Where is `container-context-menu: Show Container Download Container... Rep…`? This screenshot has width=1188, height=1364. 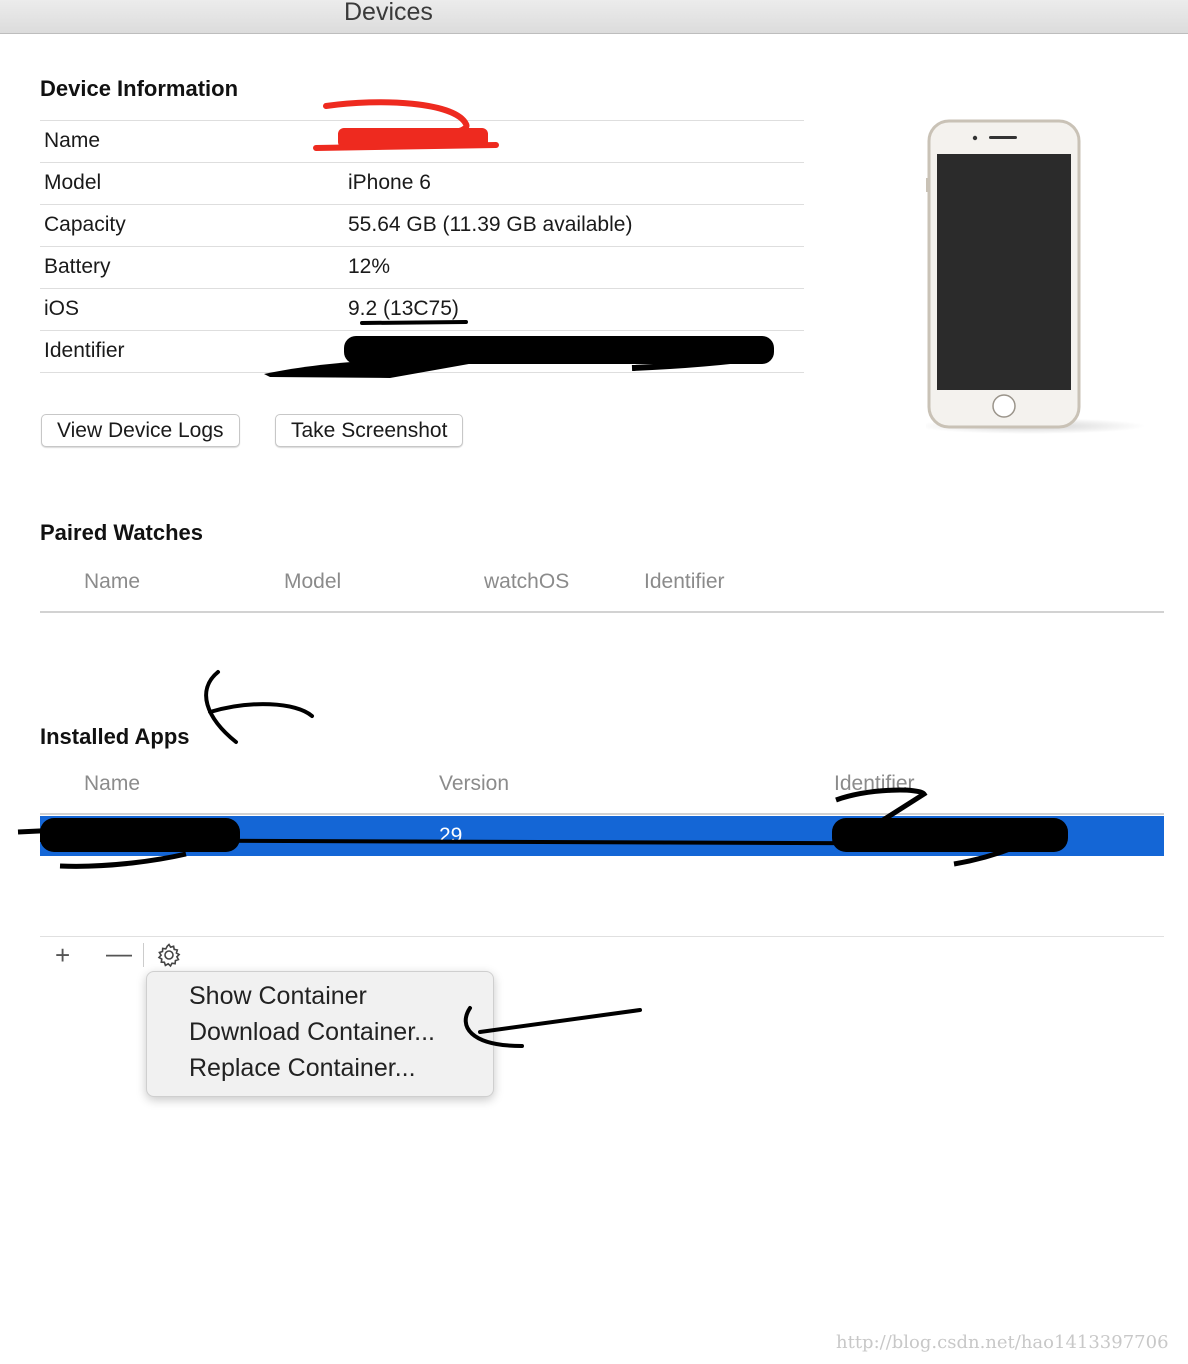
container-context-menu: Show Container Download Container... Rep… is located at coordinates (320, 1034).